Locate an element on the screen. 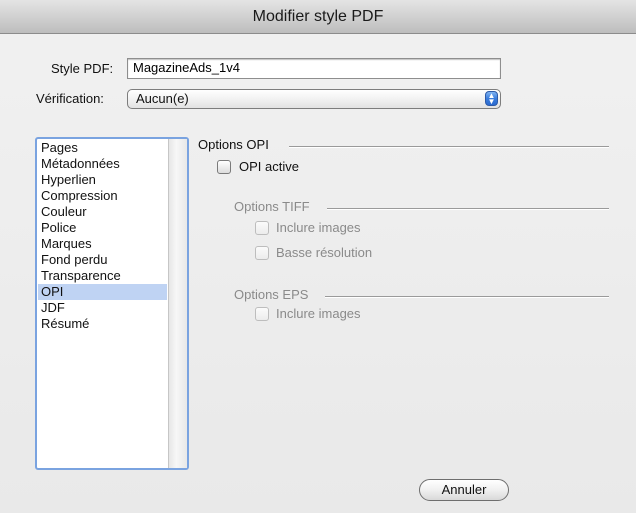 This screenshot has width=636, height=513. style-pdf-name-input: MagazineAds_1v4 is located at coordinates (314, 68).